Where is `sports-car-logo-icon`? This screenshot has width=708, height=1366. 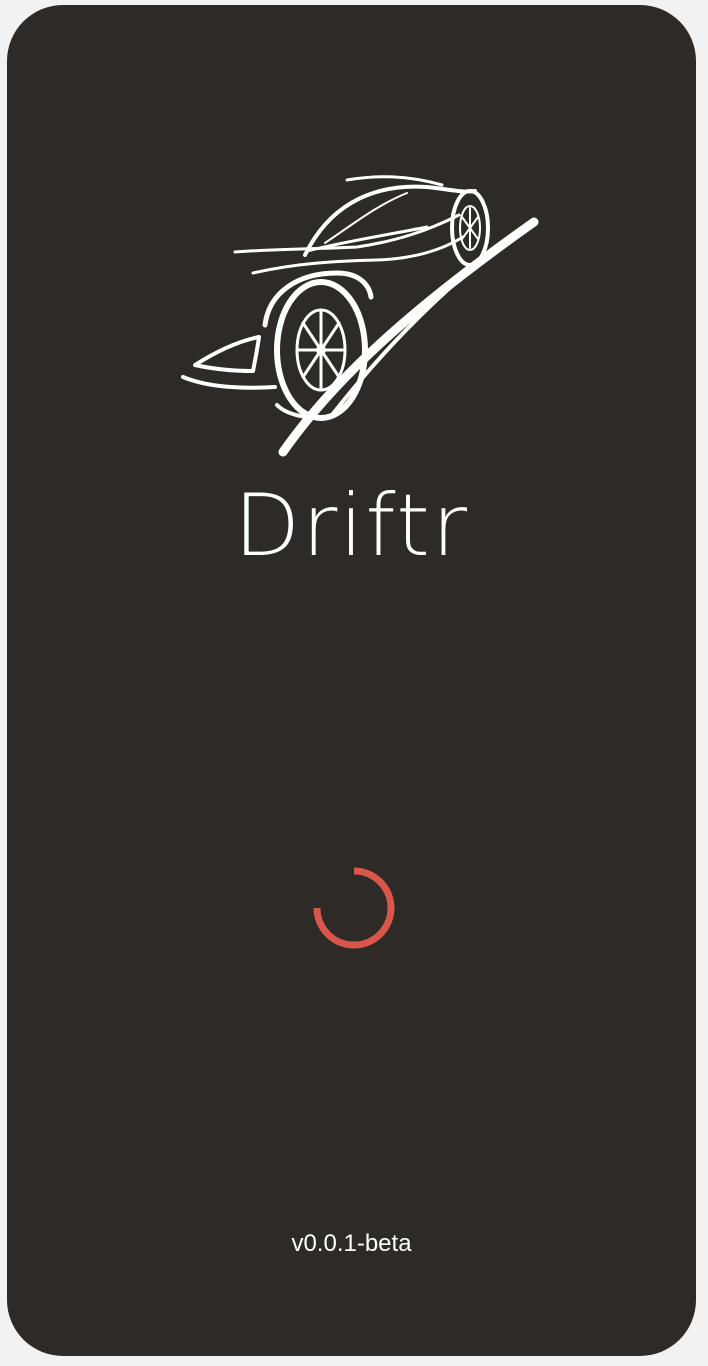
sports-car-logo-icon is located at coordinates (360, 316).